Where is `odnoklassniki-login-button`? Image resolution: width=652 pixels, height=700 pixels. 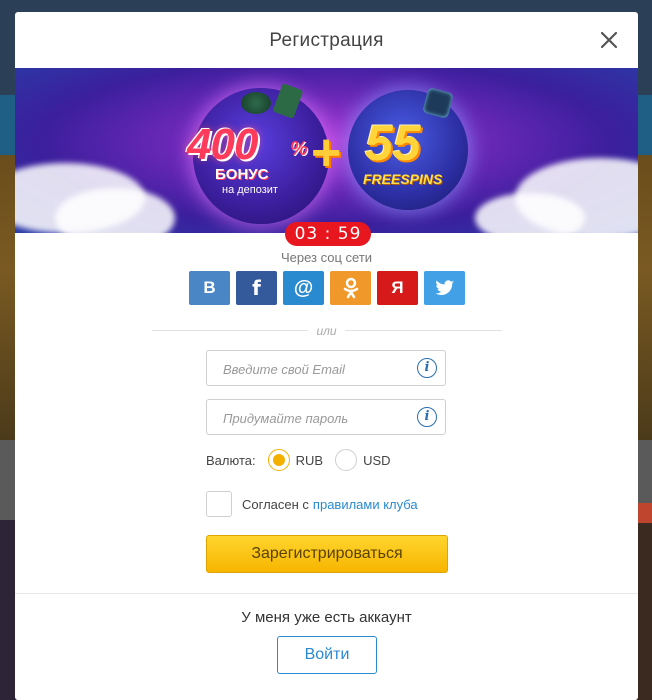
odnoklassniki-login-button is located at coordinates (350, 288).